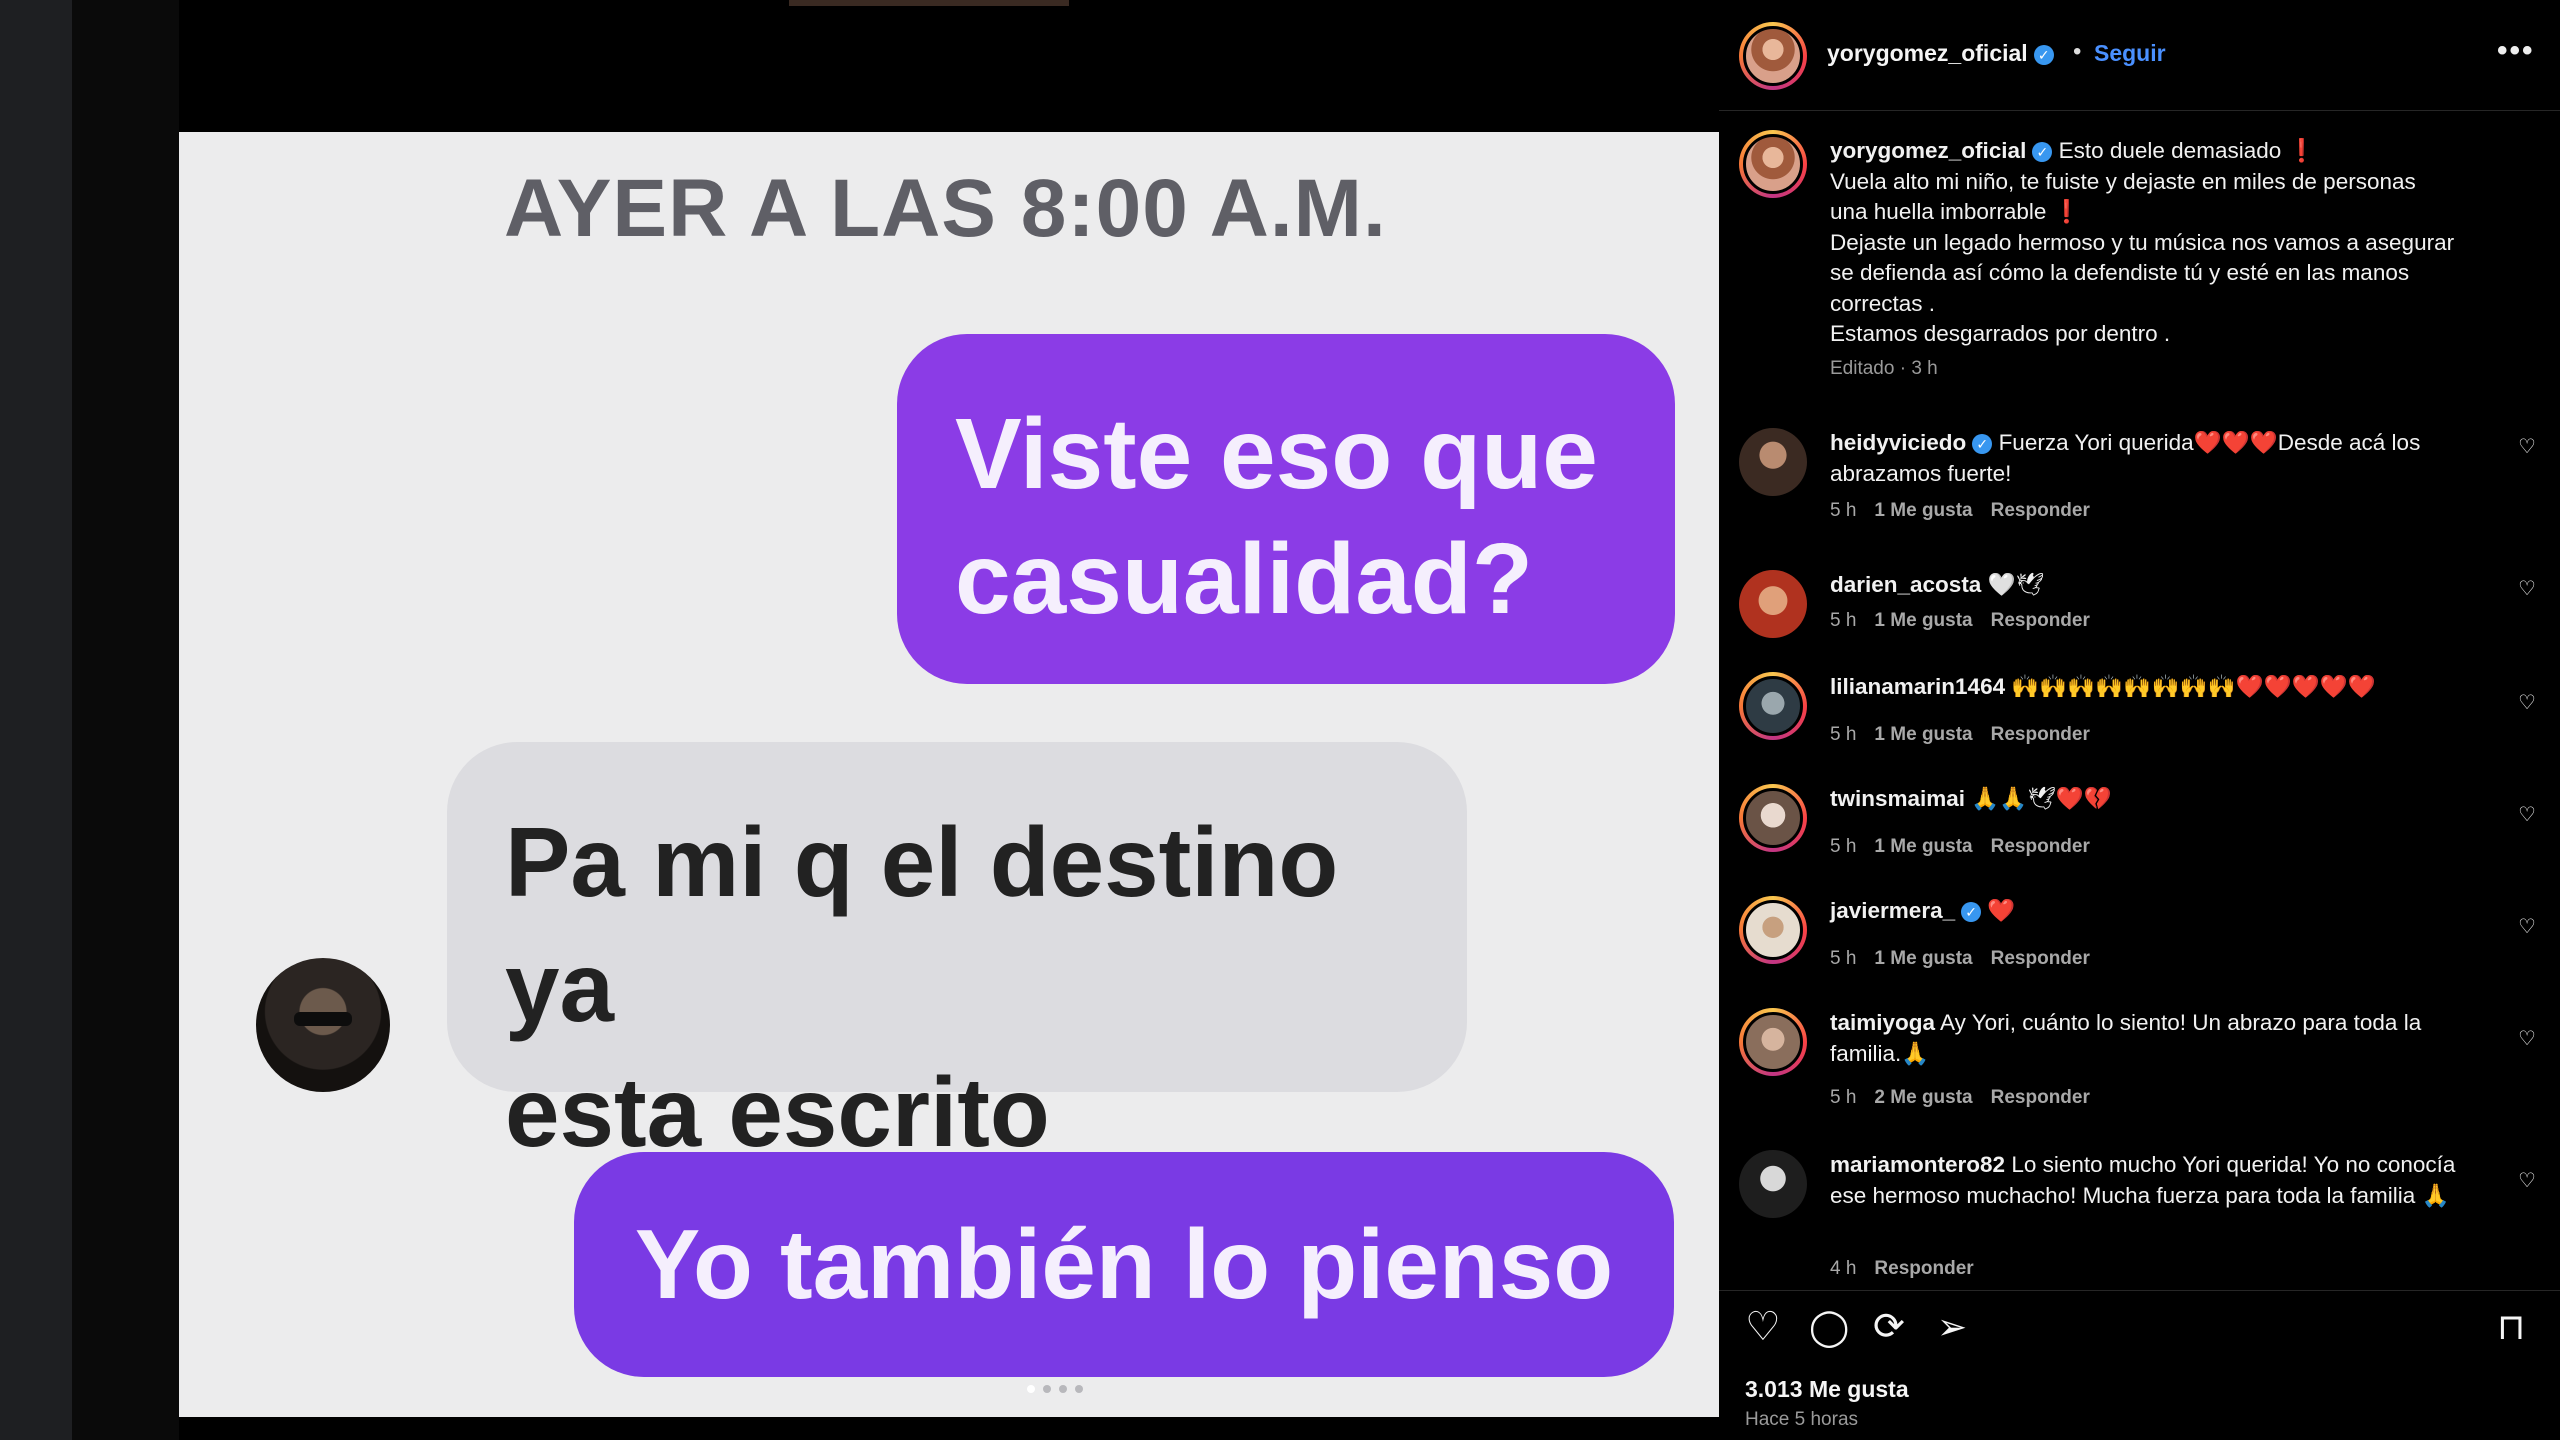 The image size is (2560, 1440). I want to click on caption-avatar, so click(1773, 164).